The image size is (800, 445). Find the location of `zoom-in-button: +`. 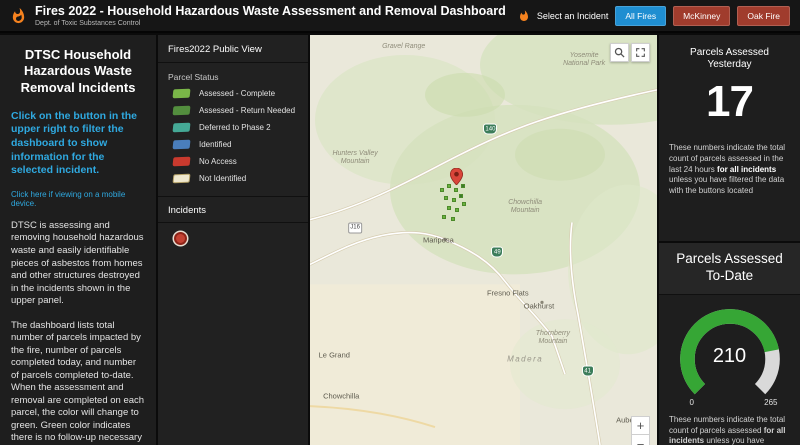

zoom-in-button: + is located at coordinates (640, 425).